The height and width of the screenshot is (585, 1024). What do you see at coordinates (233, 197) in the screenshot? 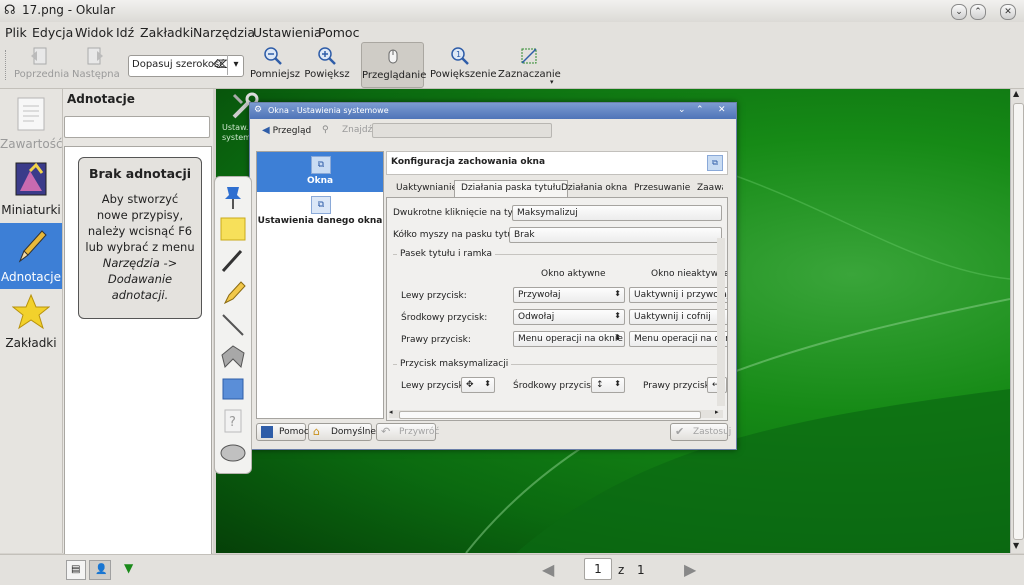
I see `pin-note-icon` at bounding box center [233, 197].